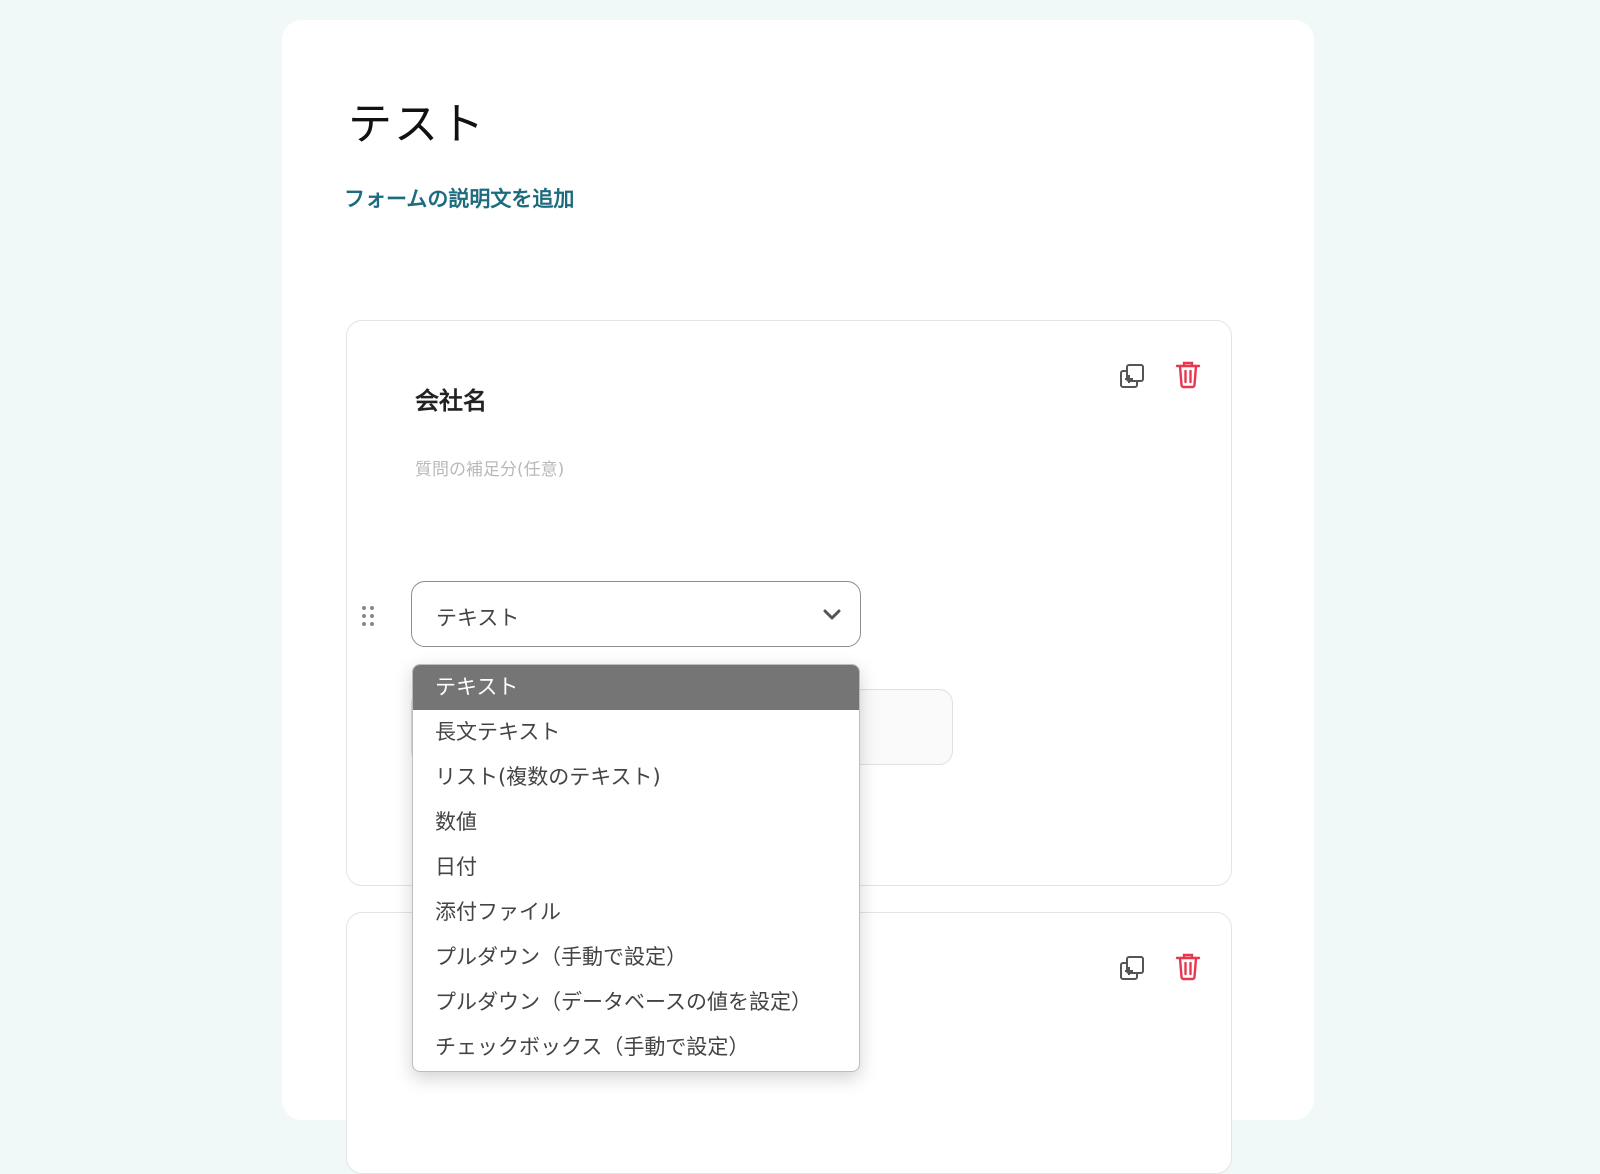  What do you see at coordinates (832, 614) in the screenshot?
I see `chevron-down-icon` at bounding box center [832, 614].